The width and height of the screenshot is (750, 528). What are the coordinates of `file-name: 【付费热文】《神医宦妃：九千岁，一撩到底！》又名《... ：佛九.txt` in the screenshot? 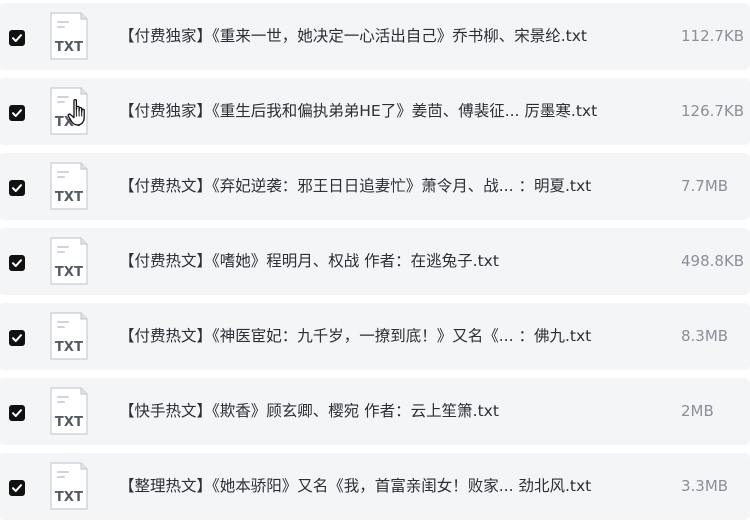 It's located at (389, 336).